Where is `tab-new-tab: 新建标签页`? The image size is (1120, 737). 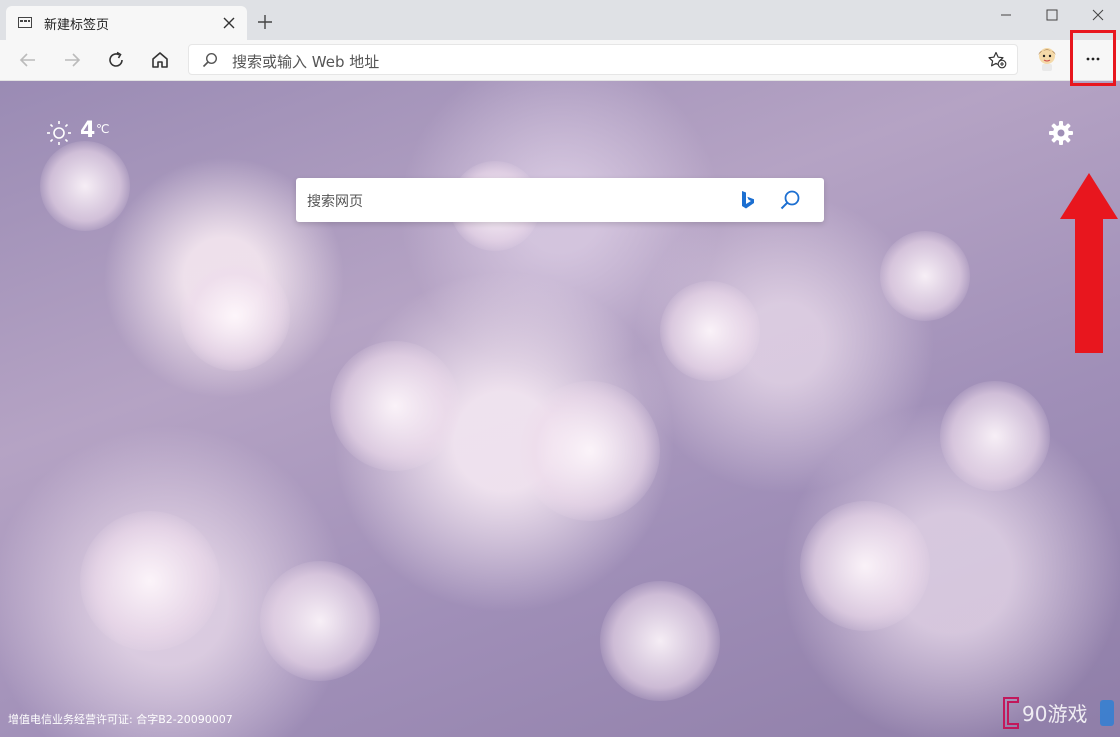 tab-new-tab: 新建标签页 is located at coordinates (126, 23).